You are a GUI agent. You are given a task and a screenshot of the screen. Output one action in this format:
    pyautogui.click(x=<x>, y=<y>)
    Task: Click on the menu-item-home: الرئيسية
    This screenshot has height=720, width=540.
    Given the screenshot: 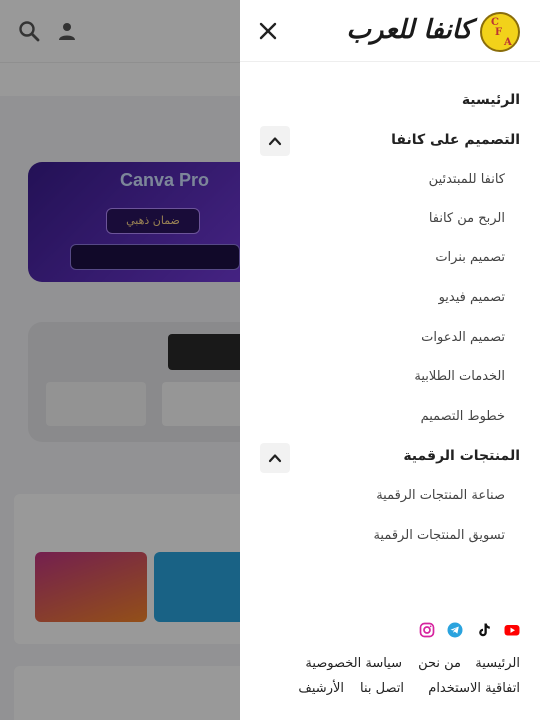 What is the action you would take?
    pyautogui.click(x=491, y=100)
    